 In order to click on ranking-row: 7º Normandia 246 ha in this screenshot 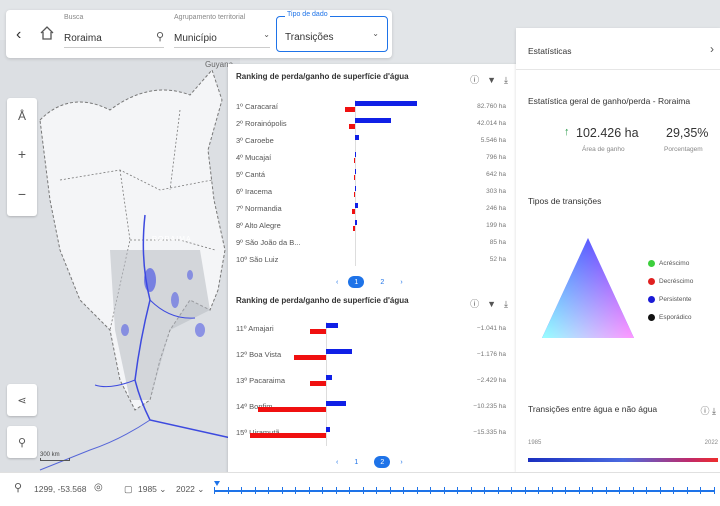, I will do `click(373, 209)`.